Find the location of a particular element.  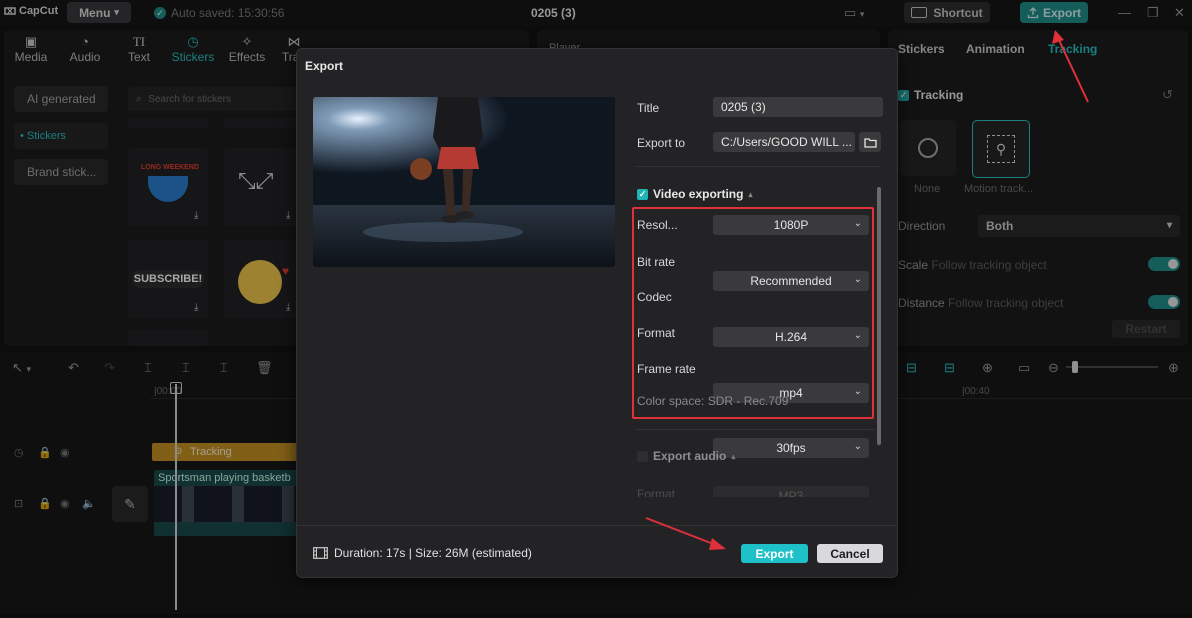

arrow-to-dialog-export is located at coordinates (685, 533).